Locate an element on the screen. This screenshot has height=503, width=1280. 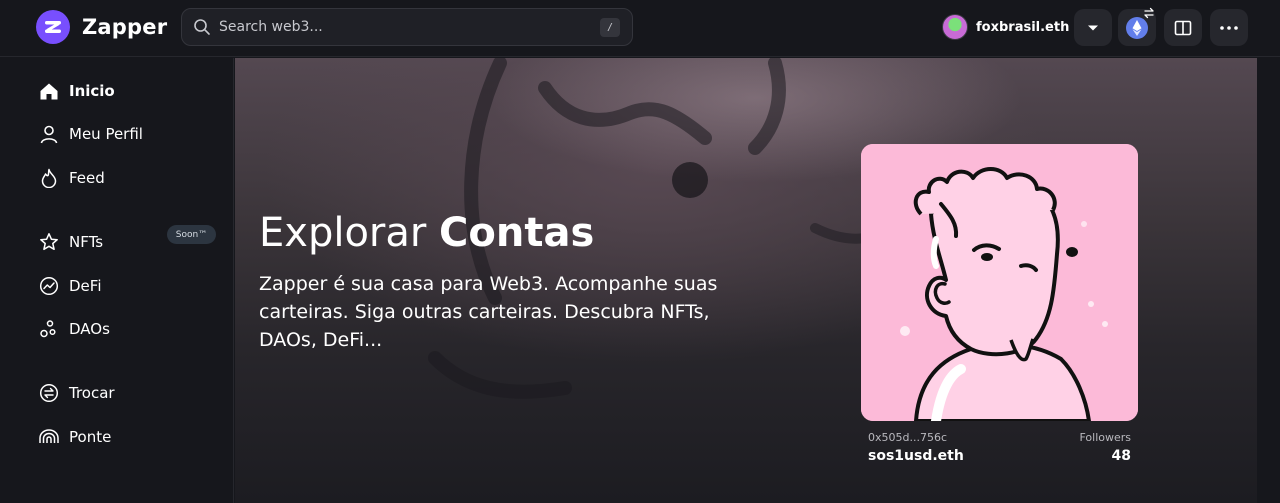
network-button is located at coordinates (1137, 26).